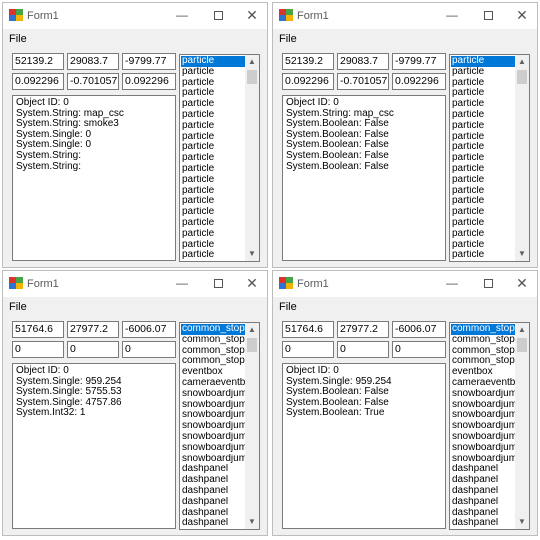 This screenshot has height=540, width=540. I want to click on position-x-field: 51764.6, so click(38, 329).